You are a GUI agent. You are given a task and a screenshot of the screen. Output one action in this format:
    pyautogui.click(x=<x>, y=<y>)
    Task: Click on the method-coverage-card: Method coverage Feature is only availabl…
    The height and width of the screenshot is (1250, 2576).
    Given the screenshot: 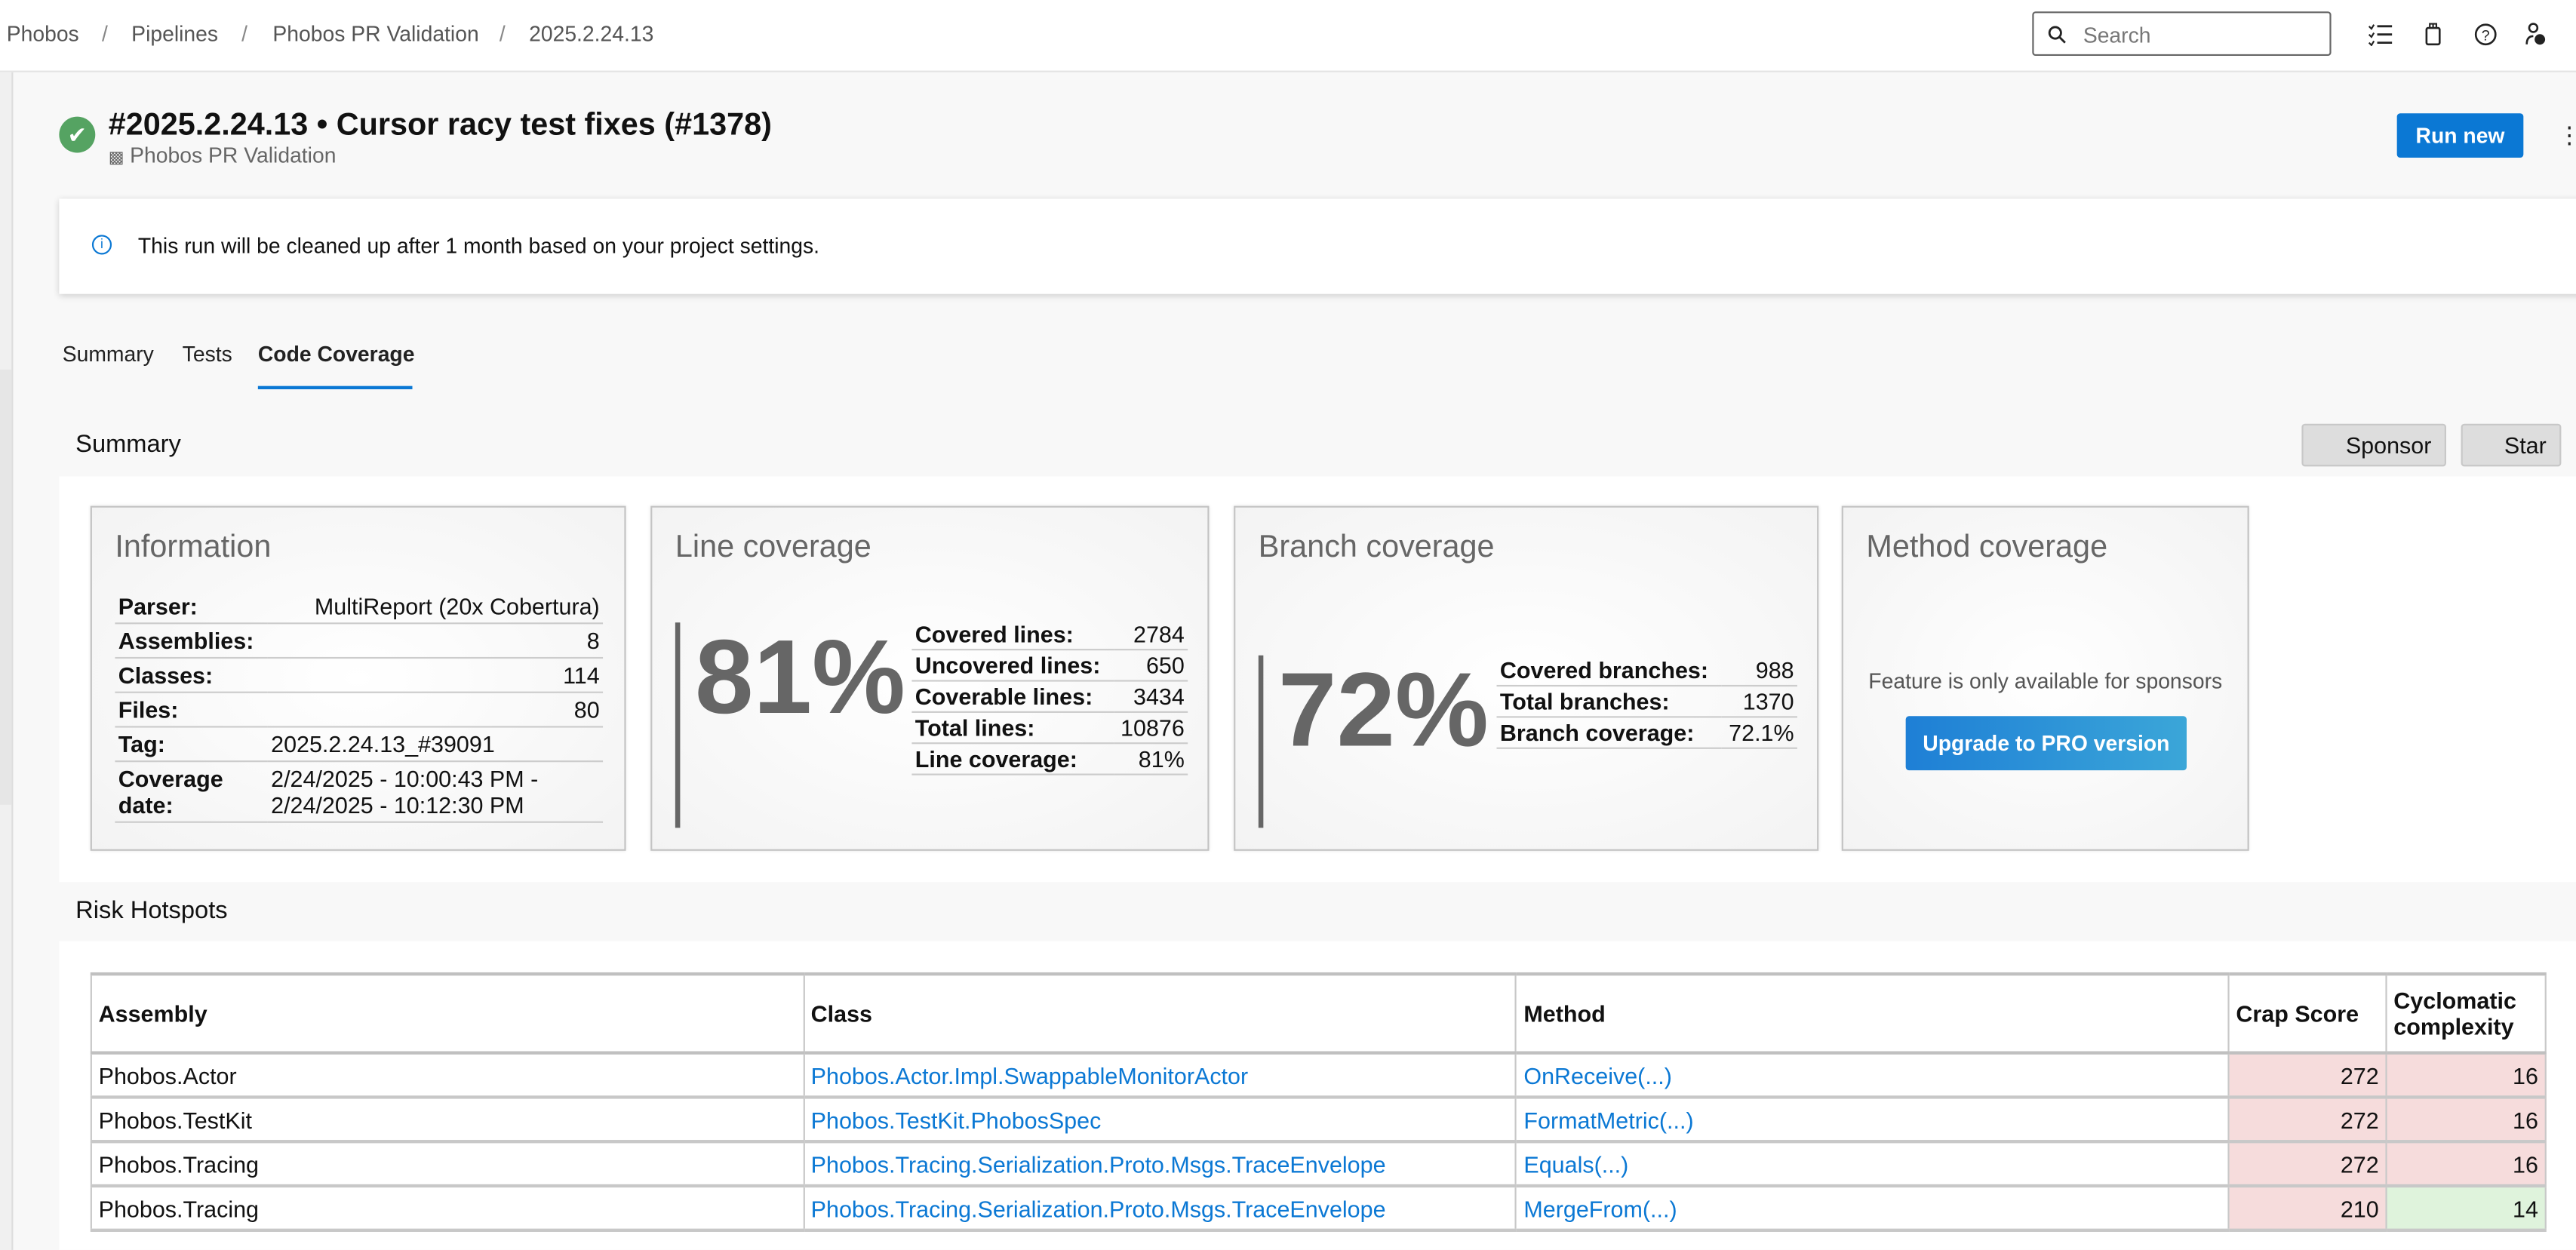 What is the action you would take?
    pyautogui.click(x=2045, y=678)
    